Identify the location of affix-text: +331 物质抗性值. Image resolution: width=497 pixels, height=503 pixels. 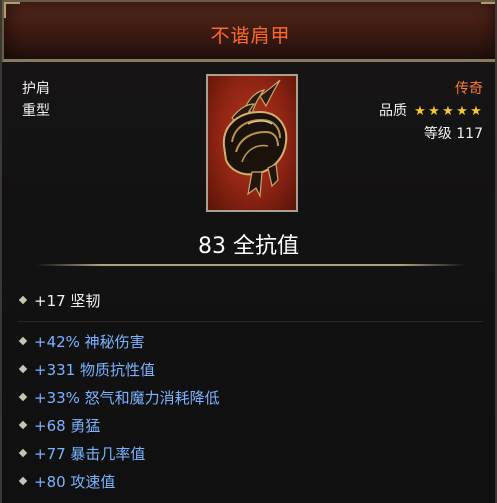
(94, 370).